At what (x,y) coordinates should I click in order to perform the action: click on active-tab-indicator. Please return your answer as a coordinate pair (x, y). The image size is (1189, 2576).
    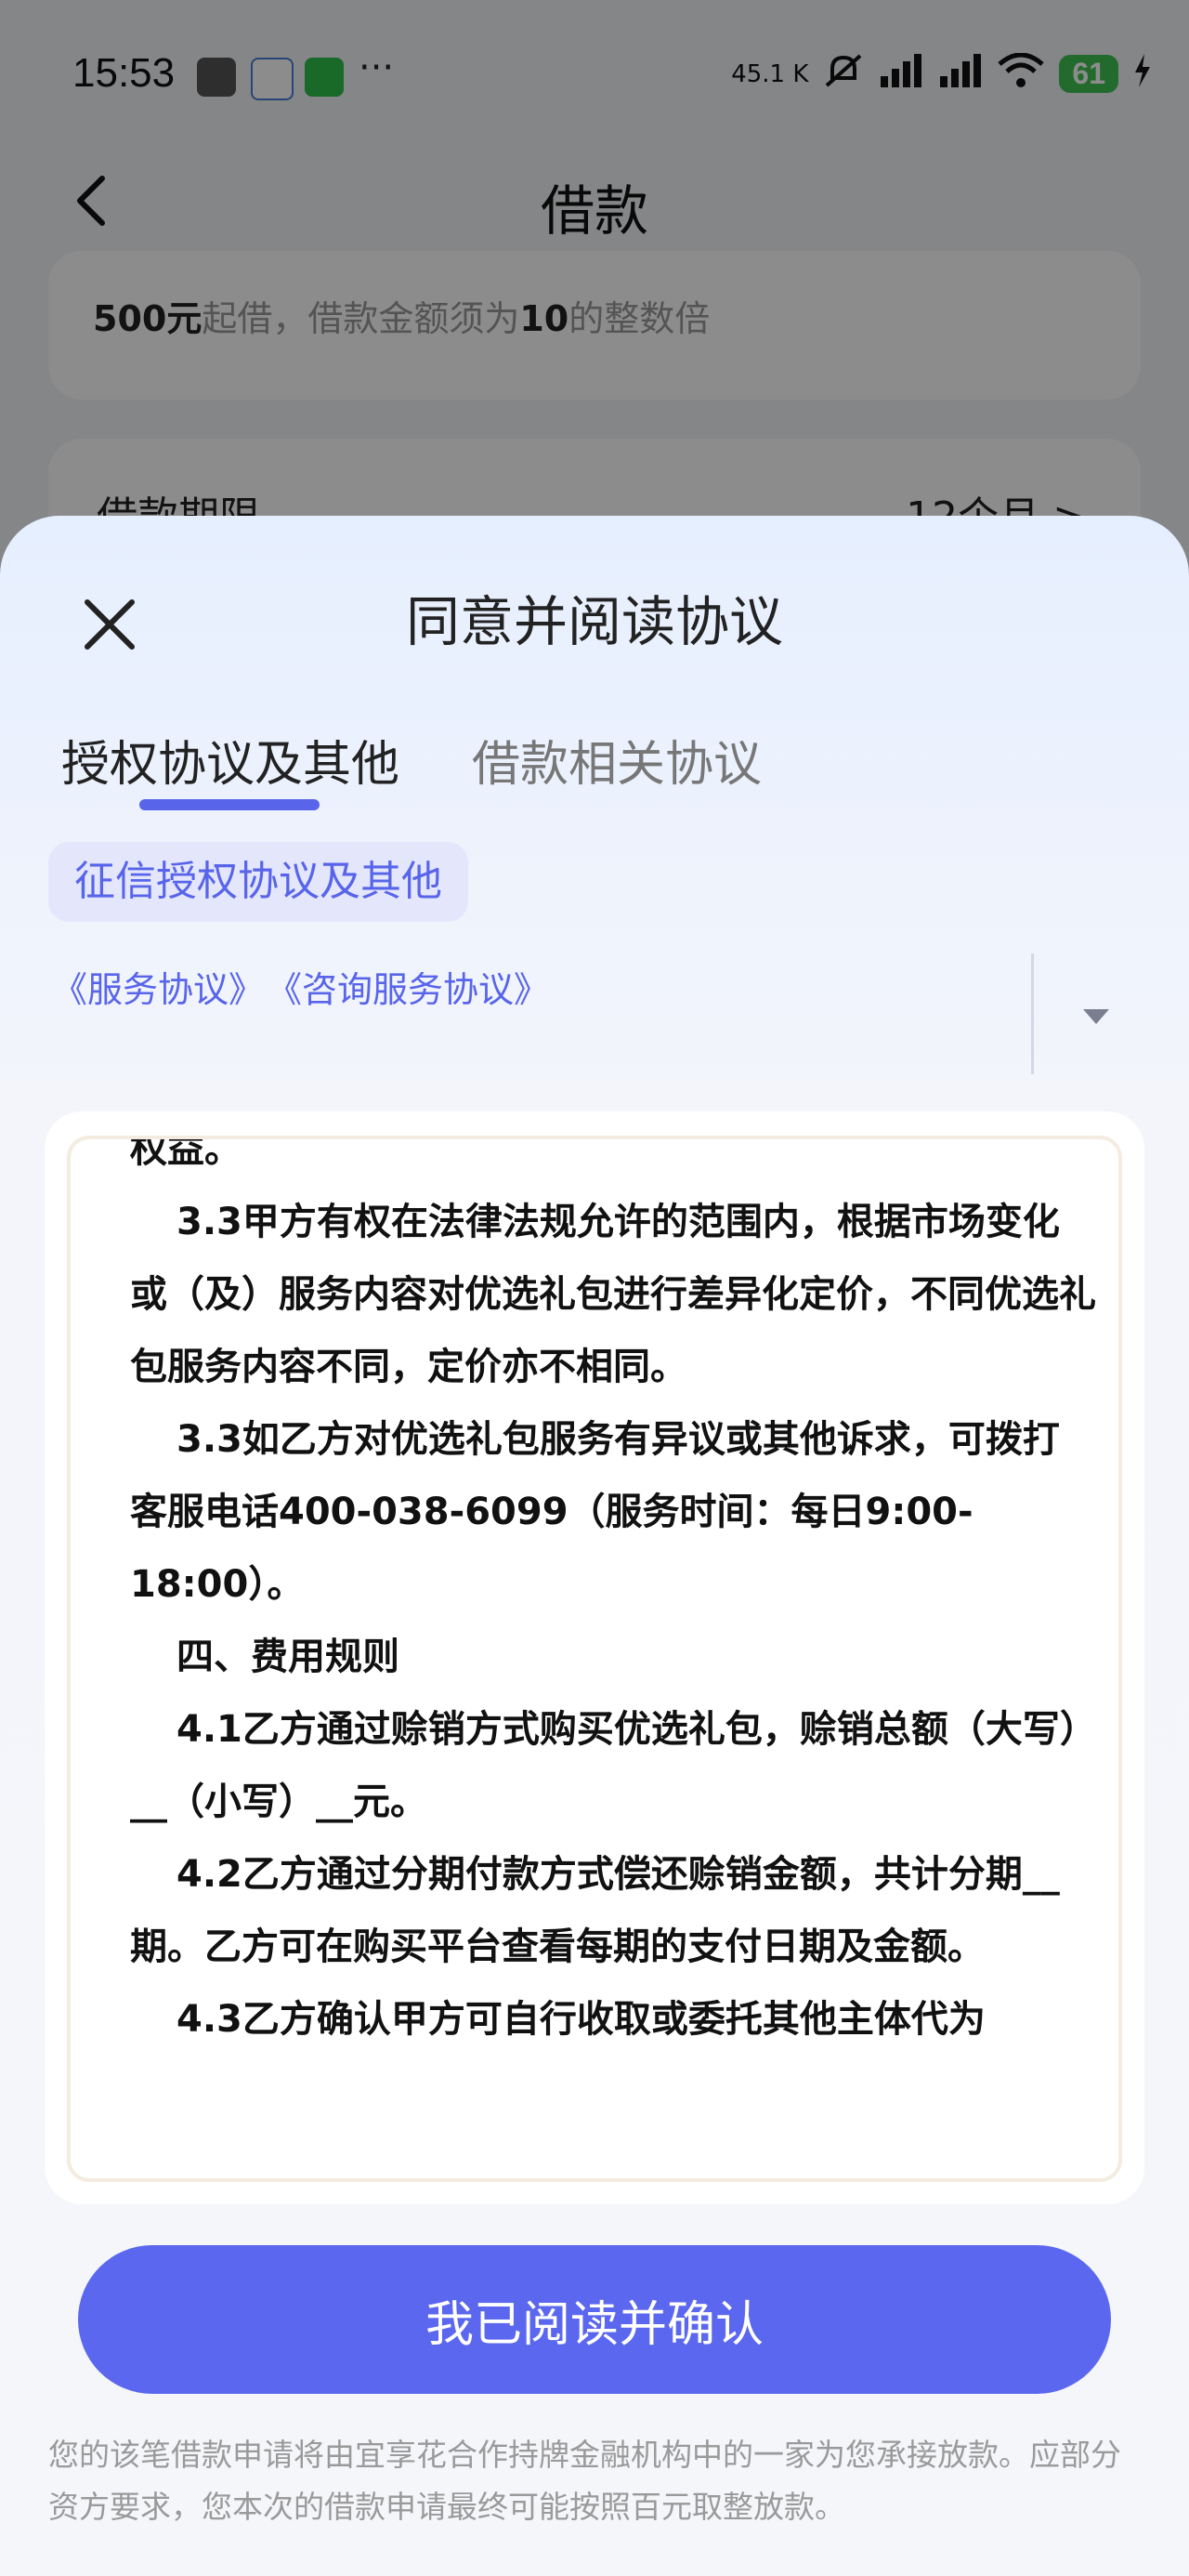
    Looking at the image, I should click on (230, 804).